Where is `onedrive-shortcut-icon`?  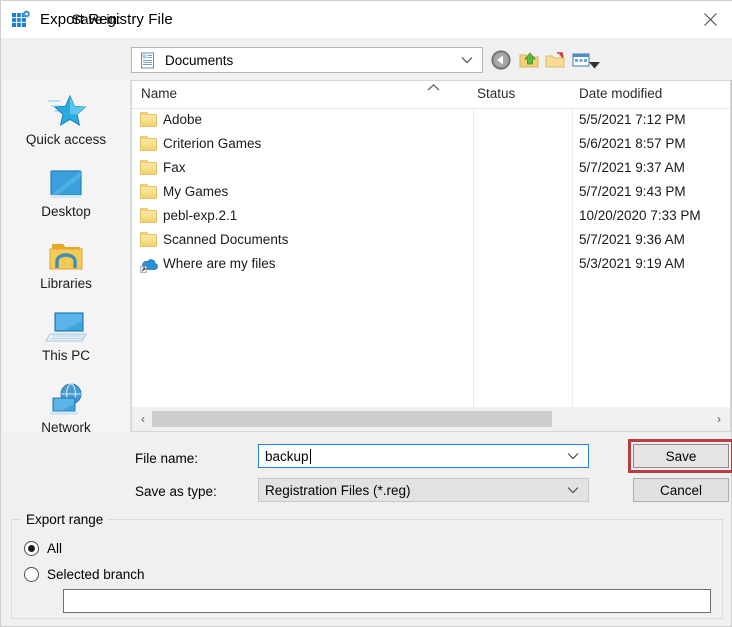
onedrive-shortcut-icon is located at coordinates (149, 264).